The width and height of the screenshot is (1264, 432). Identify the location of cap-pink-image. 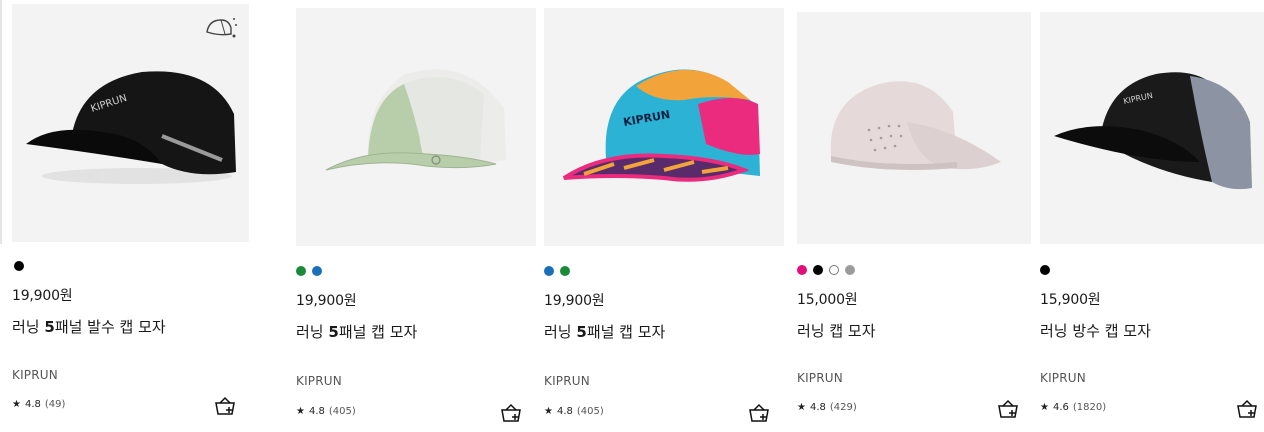
(915, 125).